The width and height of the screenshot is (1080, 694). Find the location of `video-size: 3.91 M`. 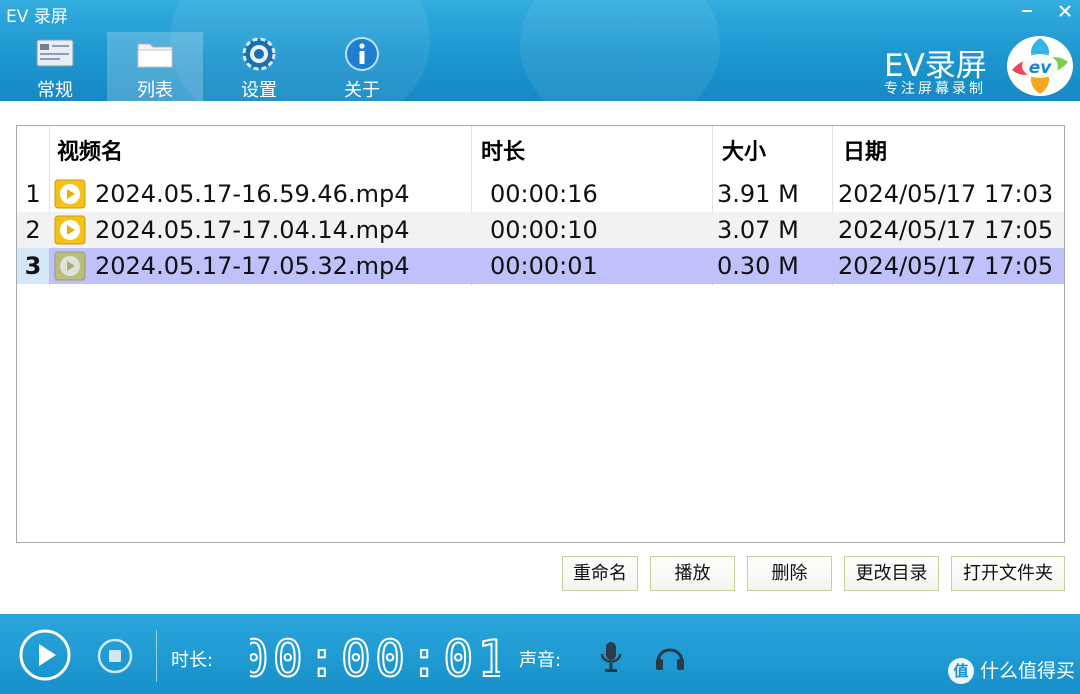

video-size: 3.91 M is located at coordinates (758, 194).